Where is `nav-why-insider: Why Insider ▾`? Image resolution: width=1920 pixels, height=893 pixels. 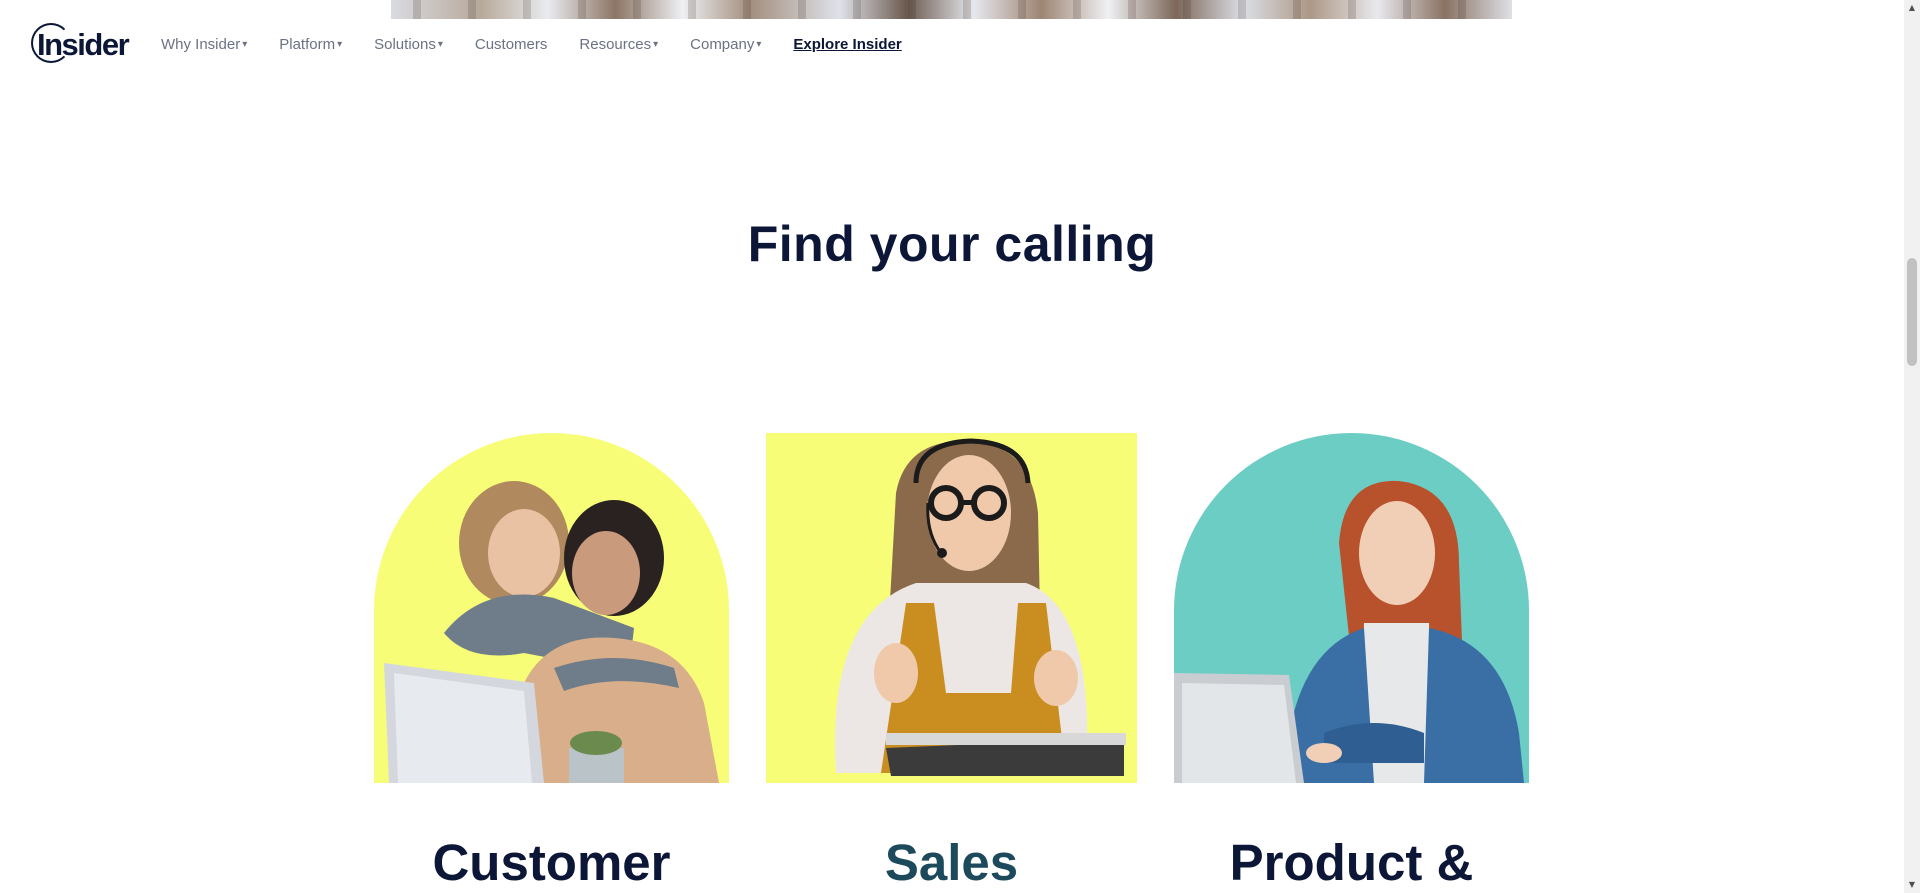 nav-why-insider: Why Insider ▾ is located at coordinates (204, 44).